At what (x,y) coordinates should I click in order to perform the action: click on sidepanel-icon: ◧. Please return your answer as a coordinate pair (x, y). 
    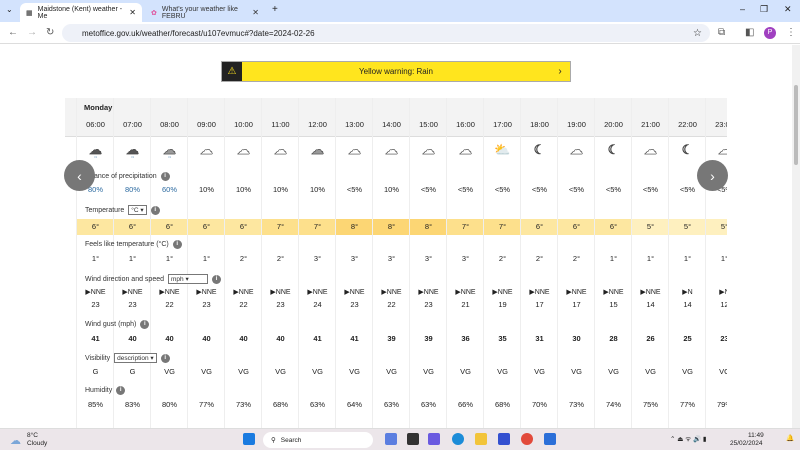
    Looking at the image, I should click on (749, 32).